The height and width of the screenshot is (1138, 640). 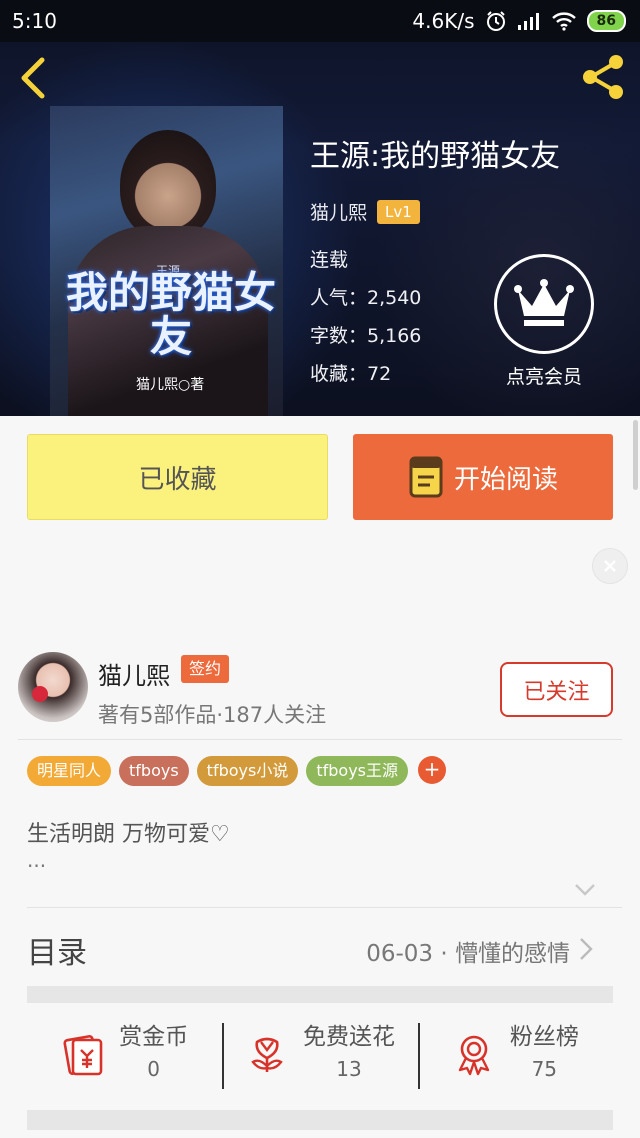 I want to click on tag-item: tfboys, so click(x=154, y=771).